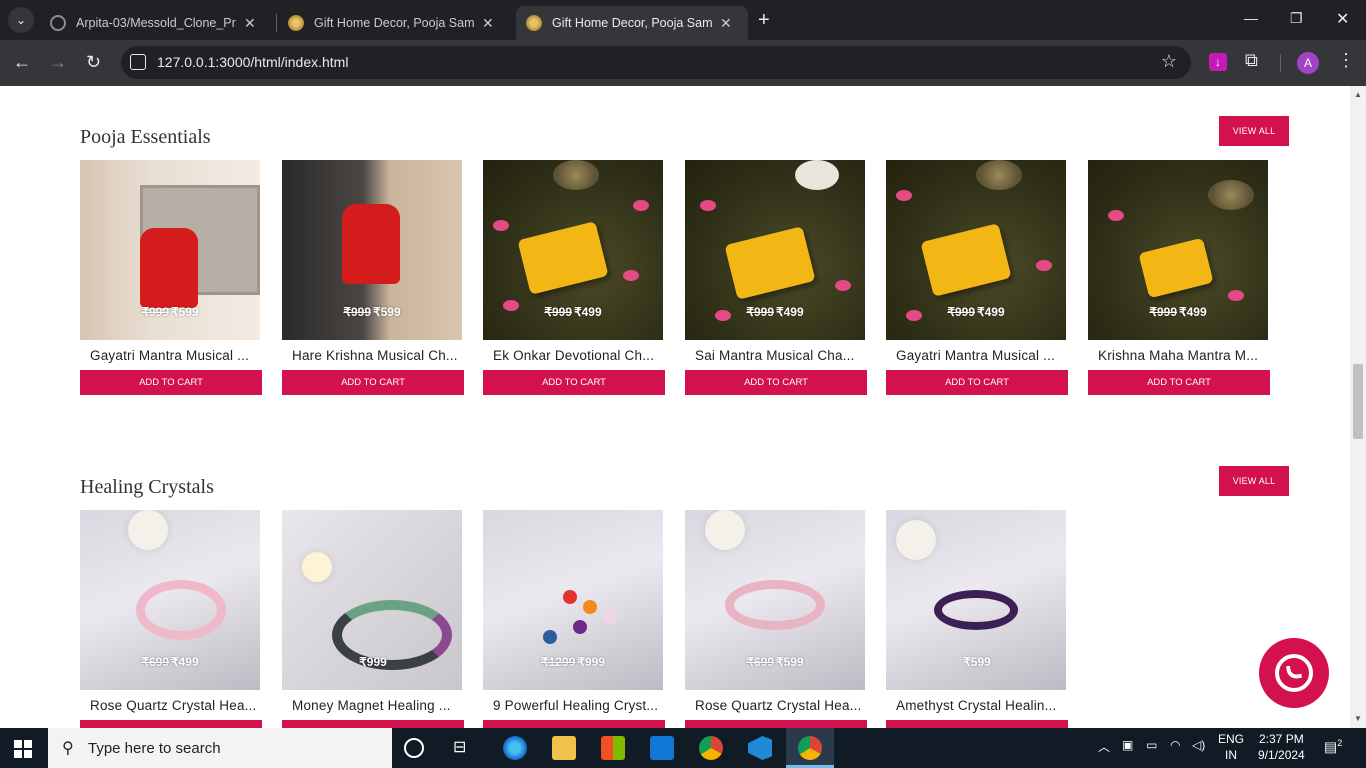 This screenshot has width=1366, height=768. What do you see at coordinates (1104, 746) in the screenshot?
I see `show-hidden-icons-chevron-icon: ︿` at bounding box center [1104, 746].